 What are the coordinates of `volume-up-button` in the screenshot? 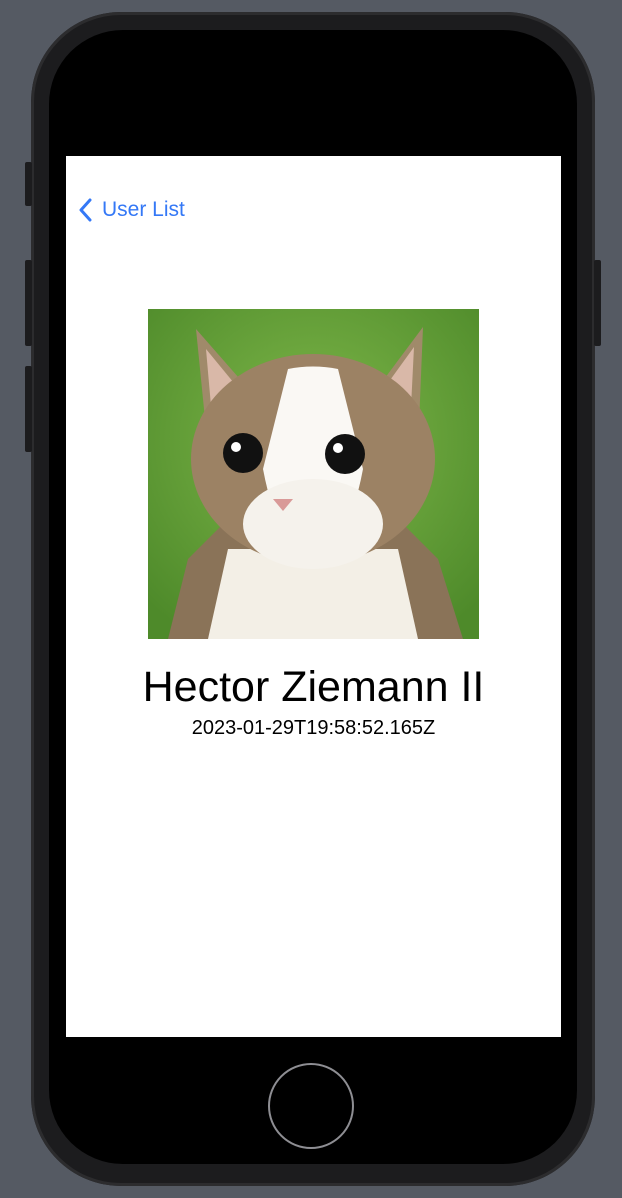 It's located at (28, 303).